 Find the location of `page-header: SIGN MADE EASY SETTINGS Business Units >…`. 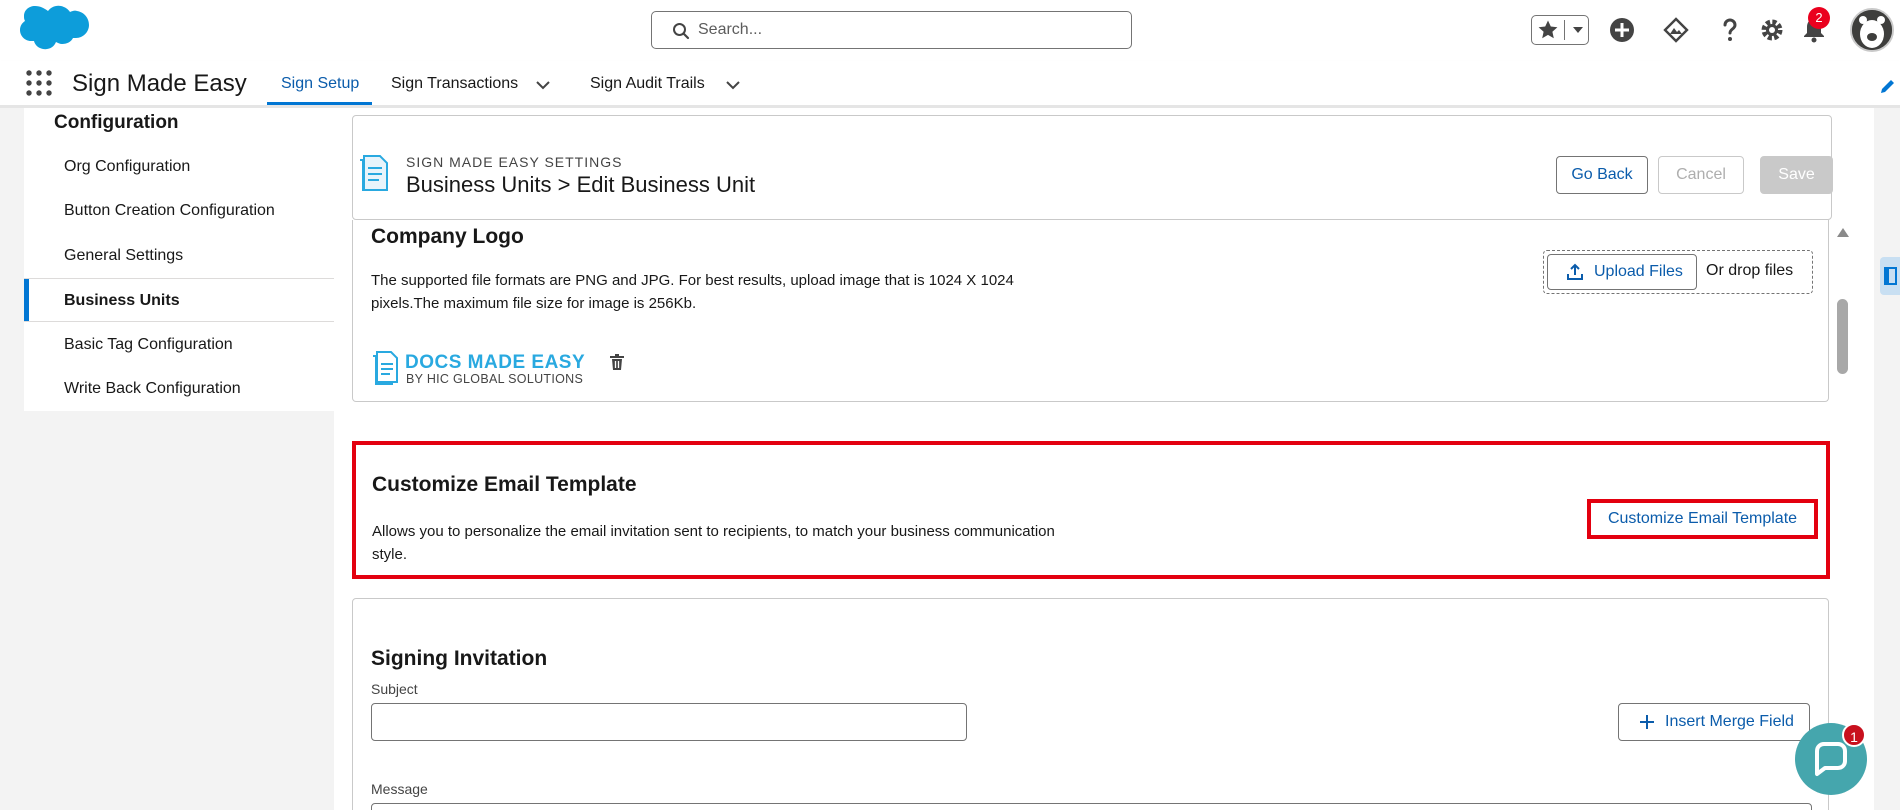

page-header: SIGN MADE EASY SETTINGS Business Units >… is located at coordinates (1092, 167).